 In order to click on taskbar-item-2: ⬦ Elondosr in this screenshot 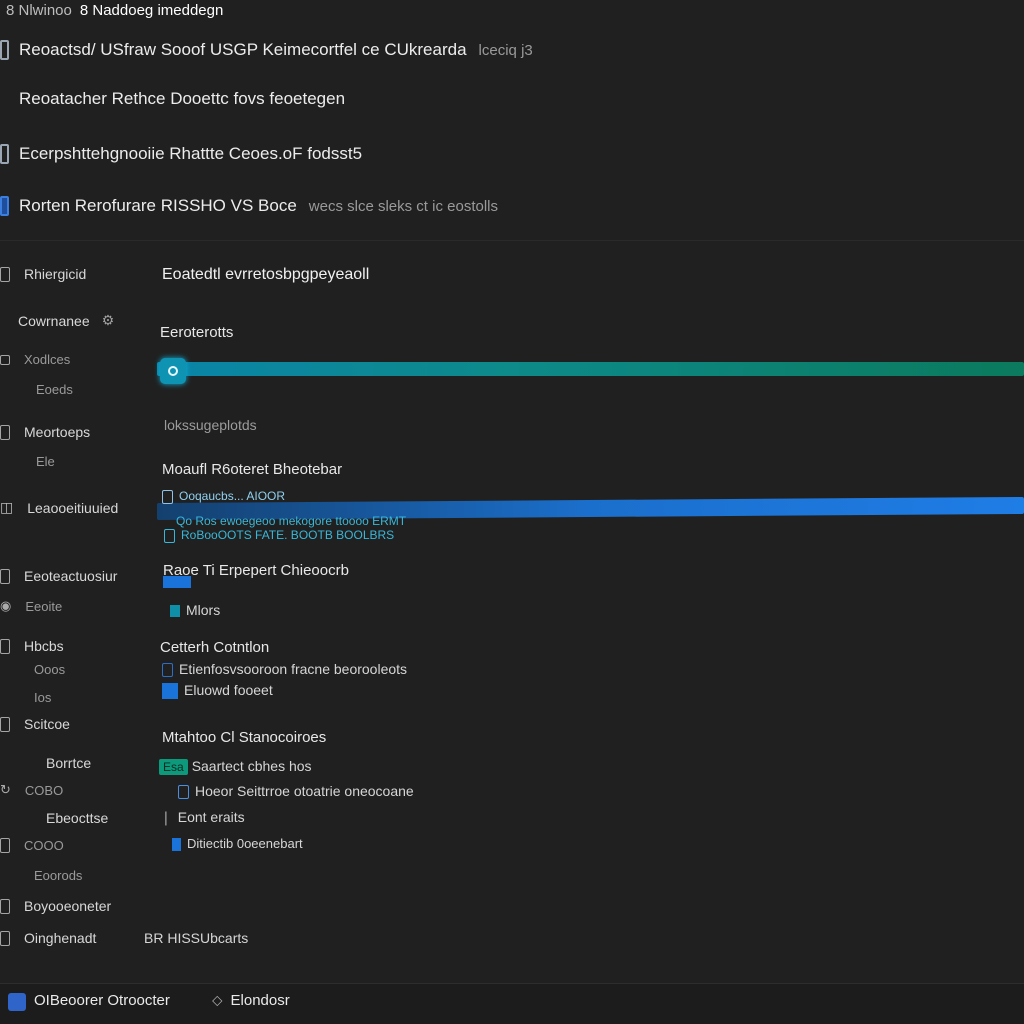, I will do `click(251, 1000)`.